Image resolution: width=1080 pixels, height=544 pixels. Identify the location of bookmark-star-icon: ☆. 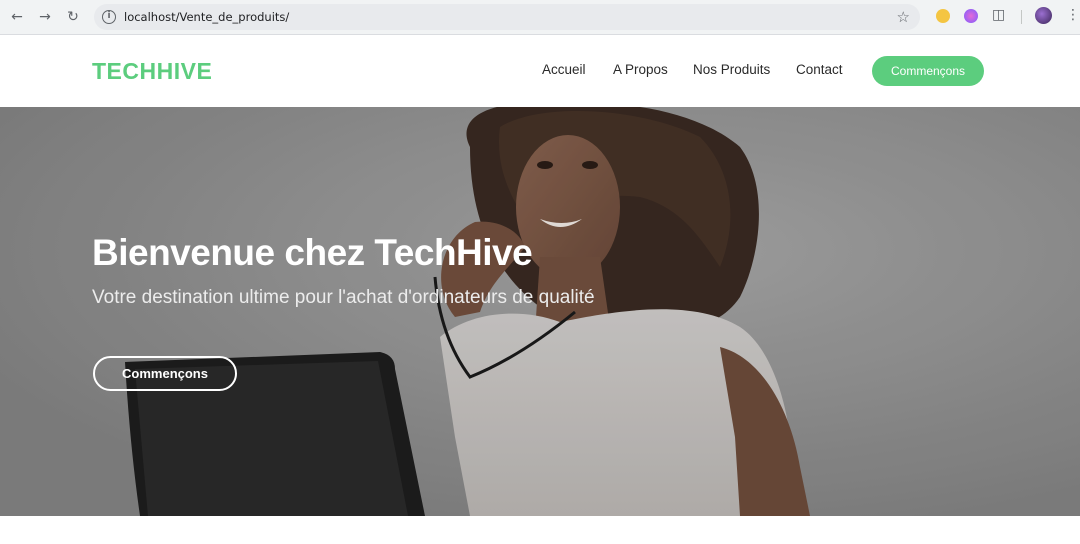
(903, 17).